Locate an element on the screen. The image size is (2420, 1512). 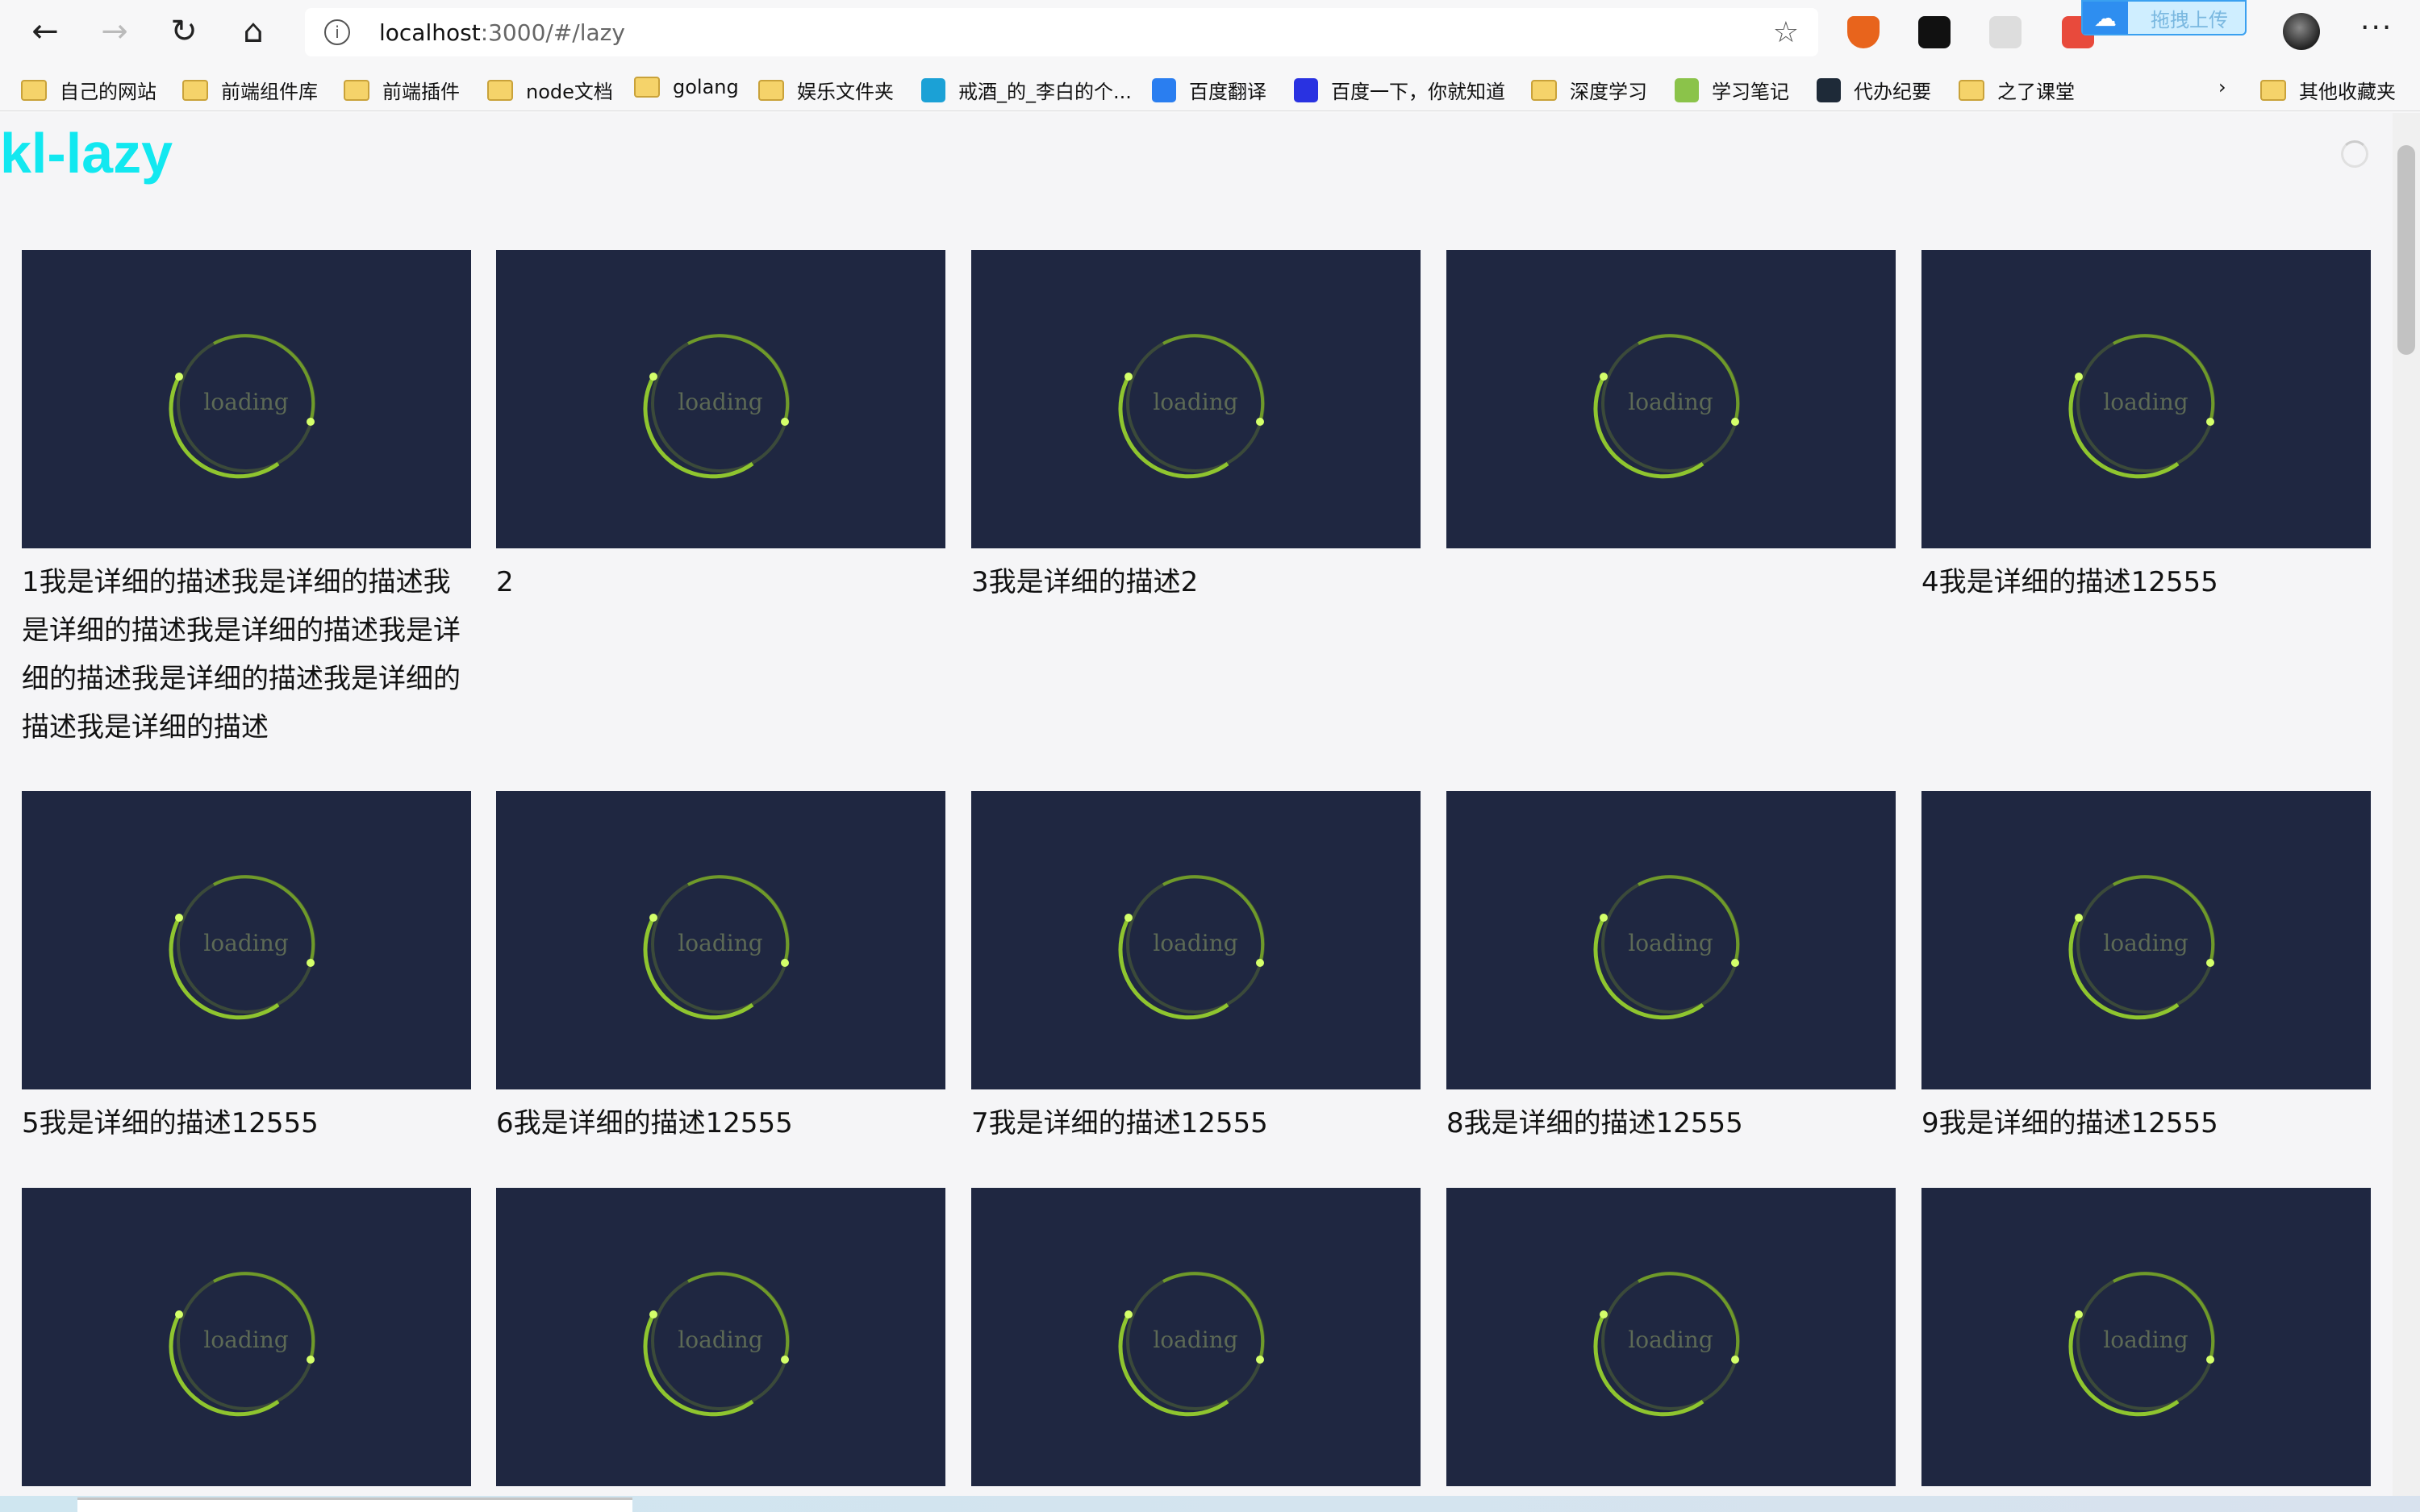
lazy-image-card: loading 5我是详细的描述12555 is located at coordinates (246, 970).